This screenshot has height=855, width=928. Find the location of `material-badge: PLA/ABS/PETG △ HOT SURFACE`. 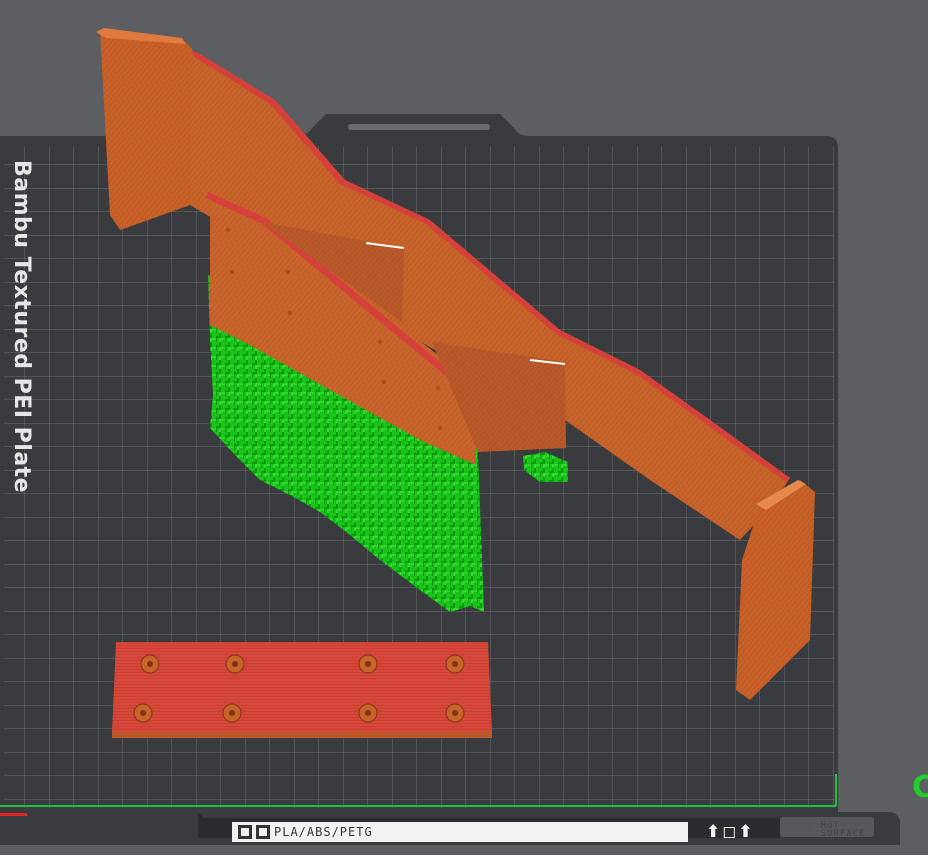

material-badge: PLA/ABS/PETG △ HOT SURFACE is located at coordinates (548, 832).